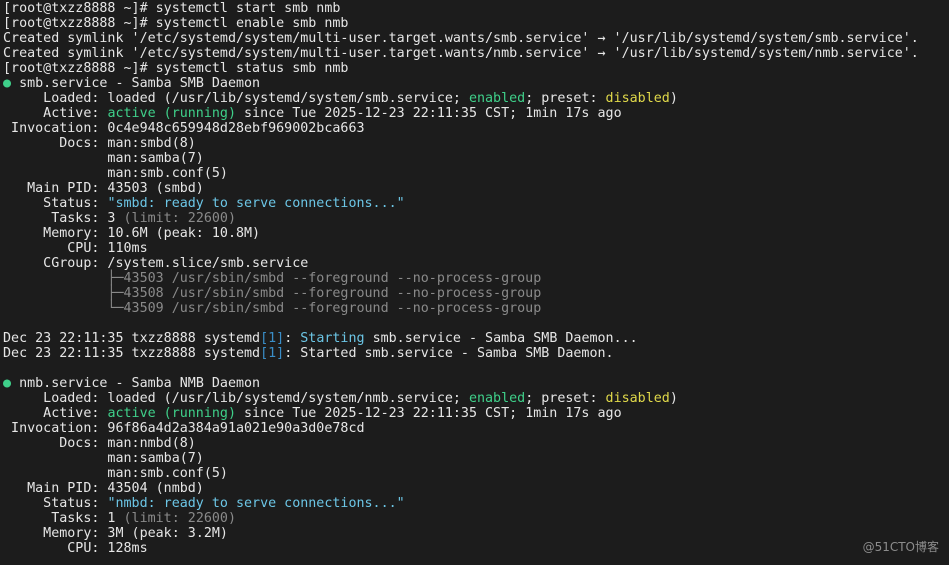 The image size is (949, 565). Describe the element at coordinates (461, 188) in the screenshot. I see `terminal-line: Main PID: 43503 (smbd)` at that location.